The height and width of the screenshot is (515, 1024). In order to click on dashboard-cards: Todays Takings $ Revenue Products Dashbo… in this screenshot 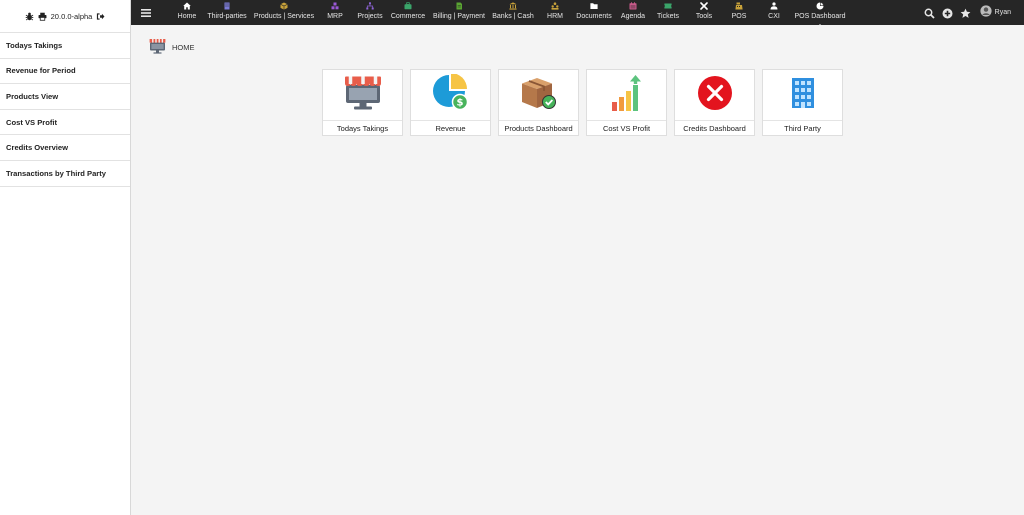, I will do `click(584, 102)`.